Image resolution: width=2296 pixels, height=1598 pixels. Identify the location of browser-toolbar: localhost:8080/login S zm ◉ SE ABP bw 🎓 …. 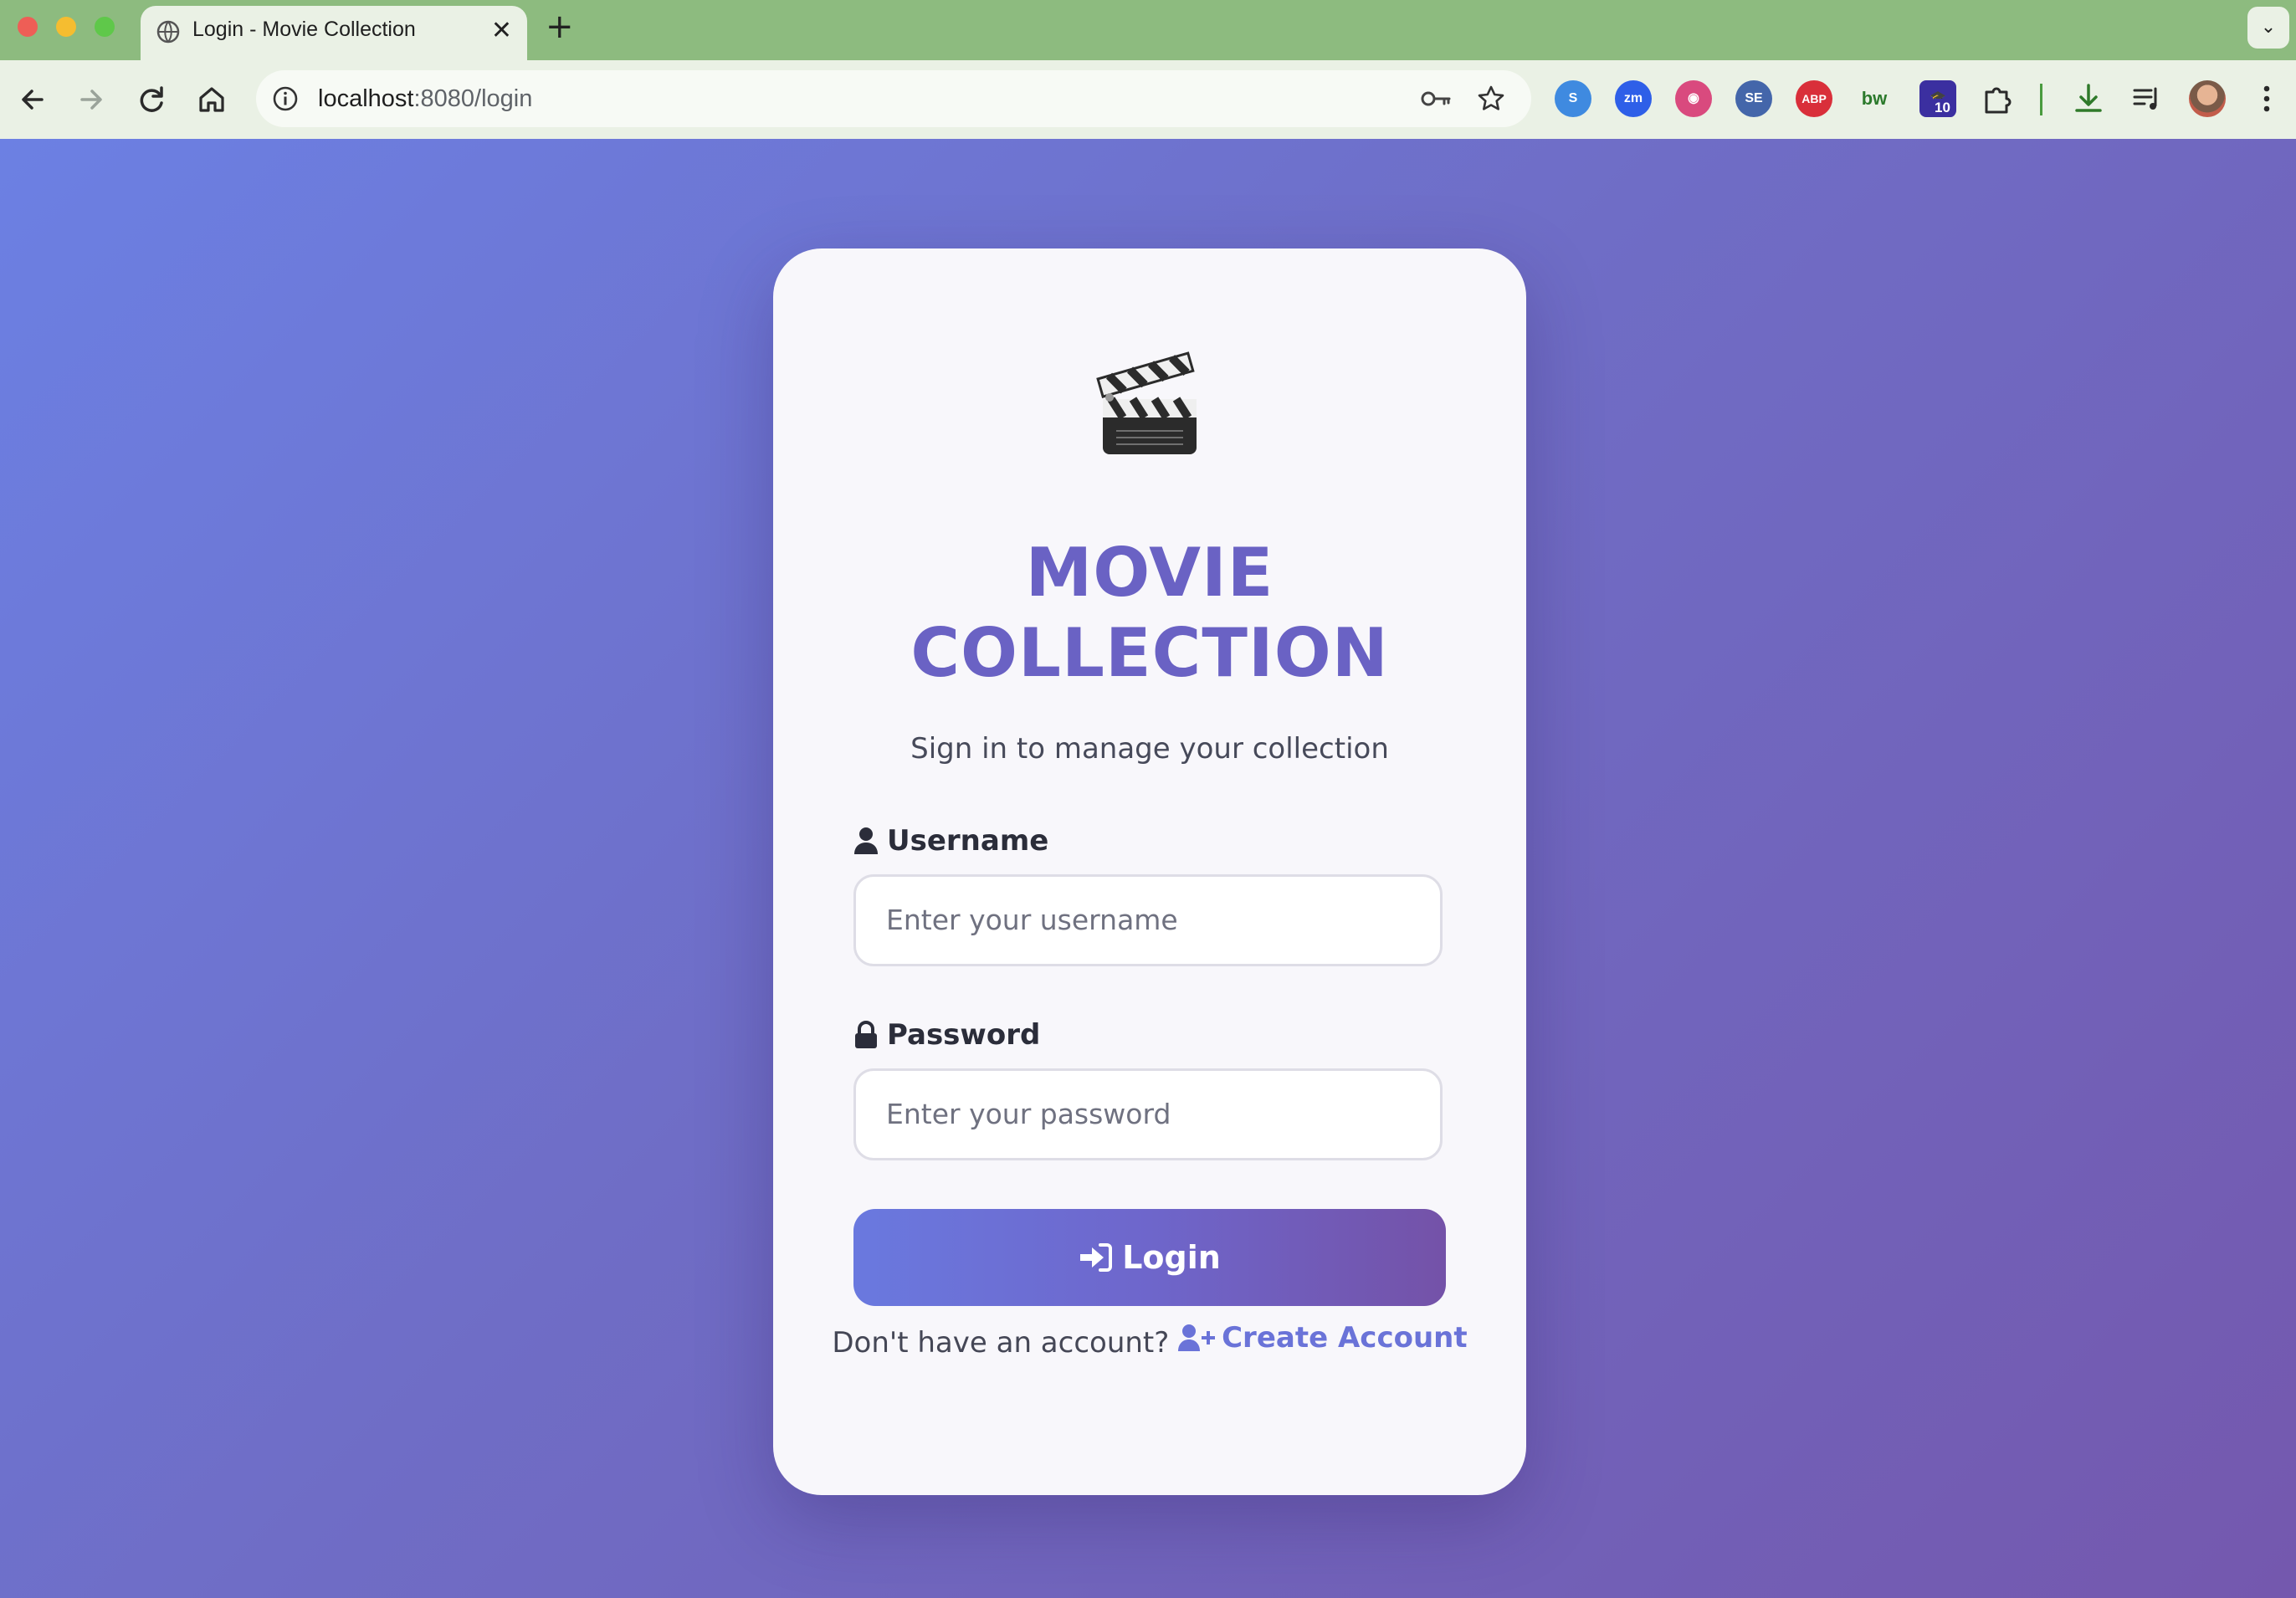
(1148, 101).